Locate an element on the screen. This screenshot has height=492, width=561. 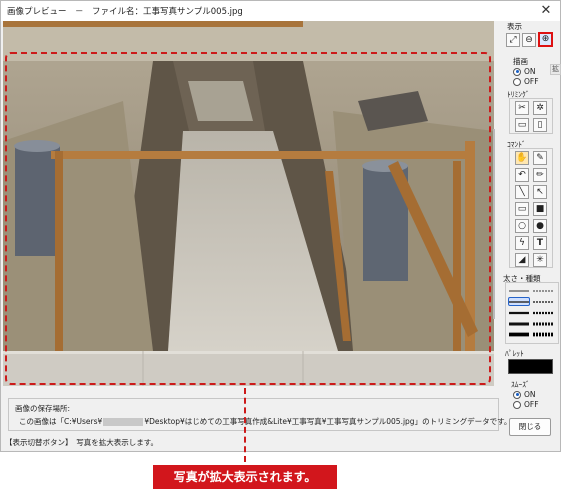
line-thick-dashed-shape is located at coordinates (543, 312).